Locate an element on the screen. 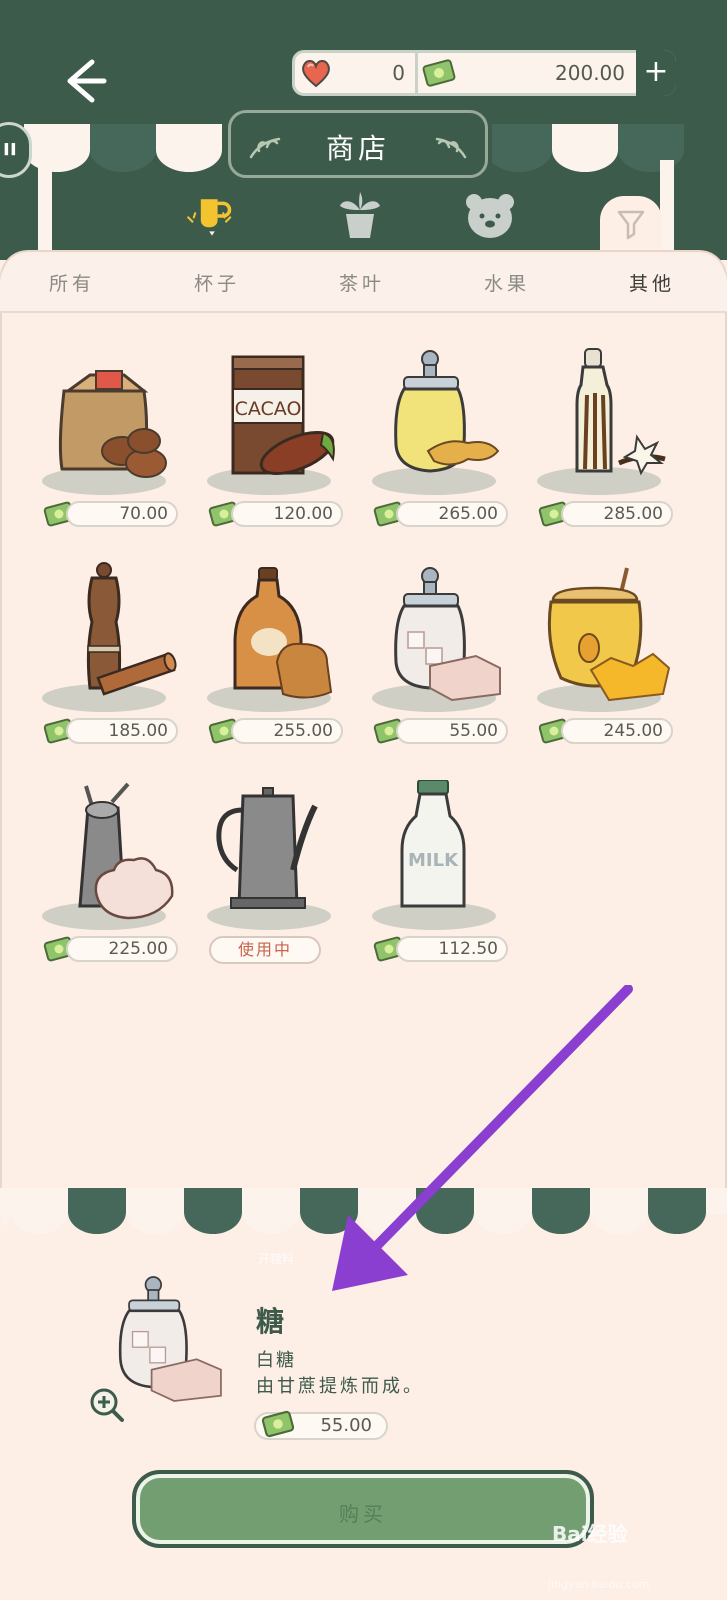 This screenshot has height=1600, width=727. watermark-url: jingyan.baidu.com is located at coordinates (599, 1584).